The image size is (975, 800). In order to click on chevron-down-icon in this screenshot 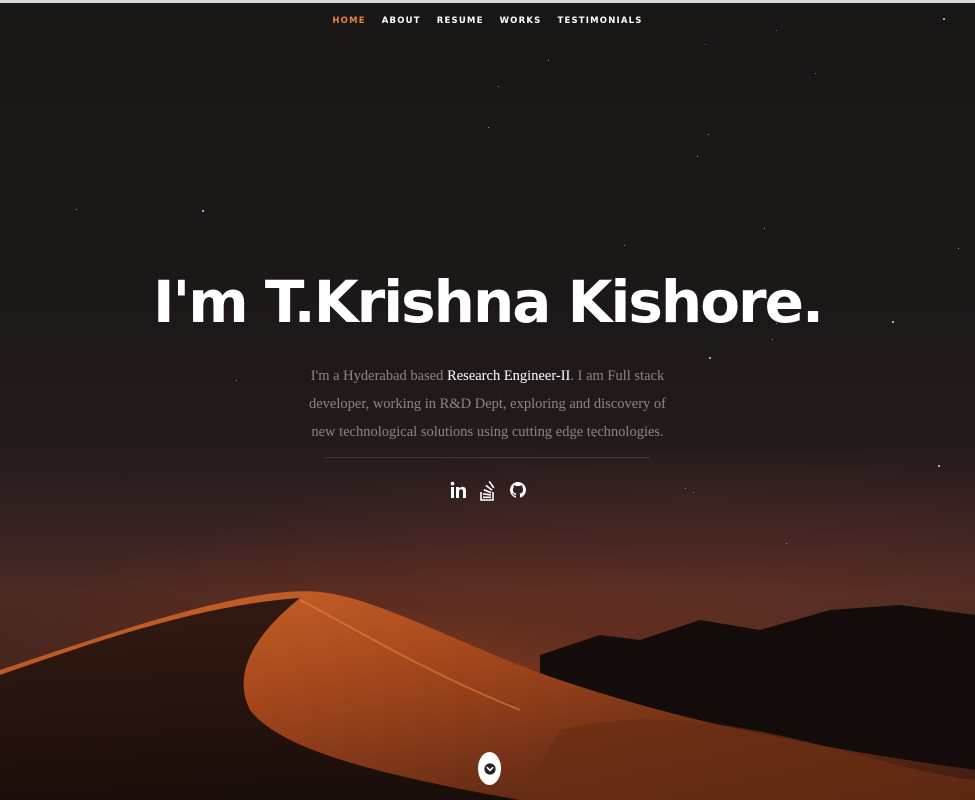, I will do `click(489, 768)`.